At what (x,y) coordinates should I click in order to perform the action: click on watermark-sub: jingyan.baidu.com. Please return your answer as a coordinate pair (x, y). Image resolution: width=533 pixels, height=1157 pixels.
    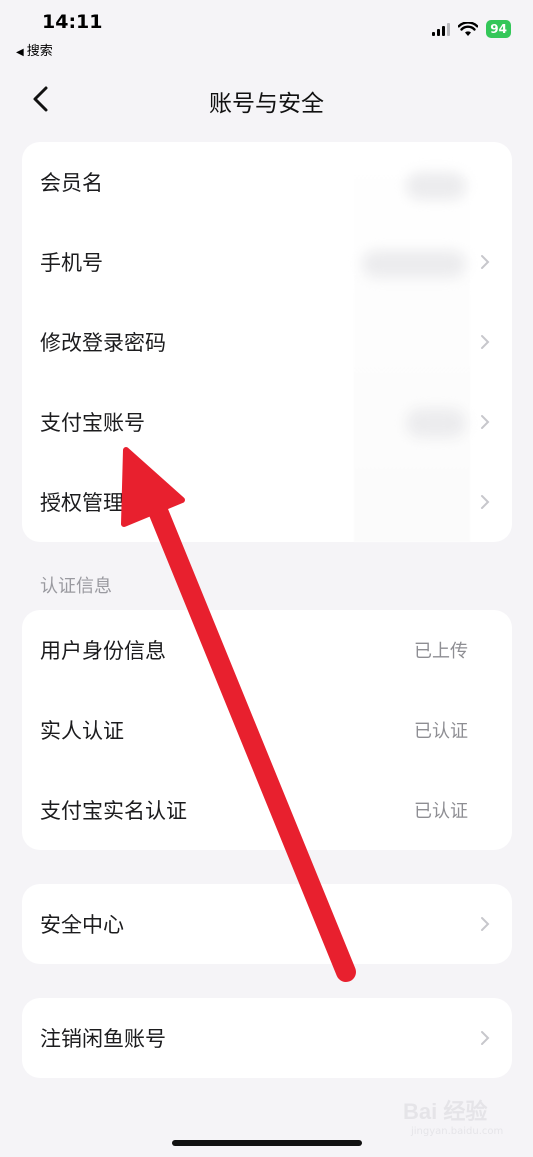
    Looking at the image, I should click on (457, 1131).